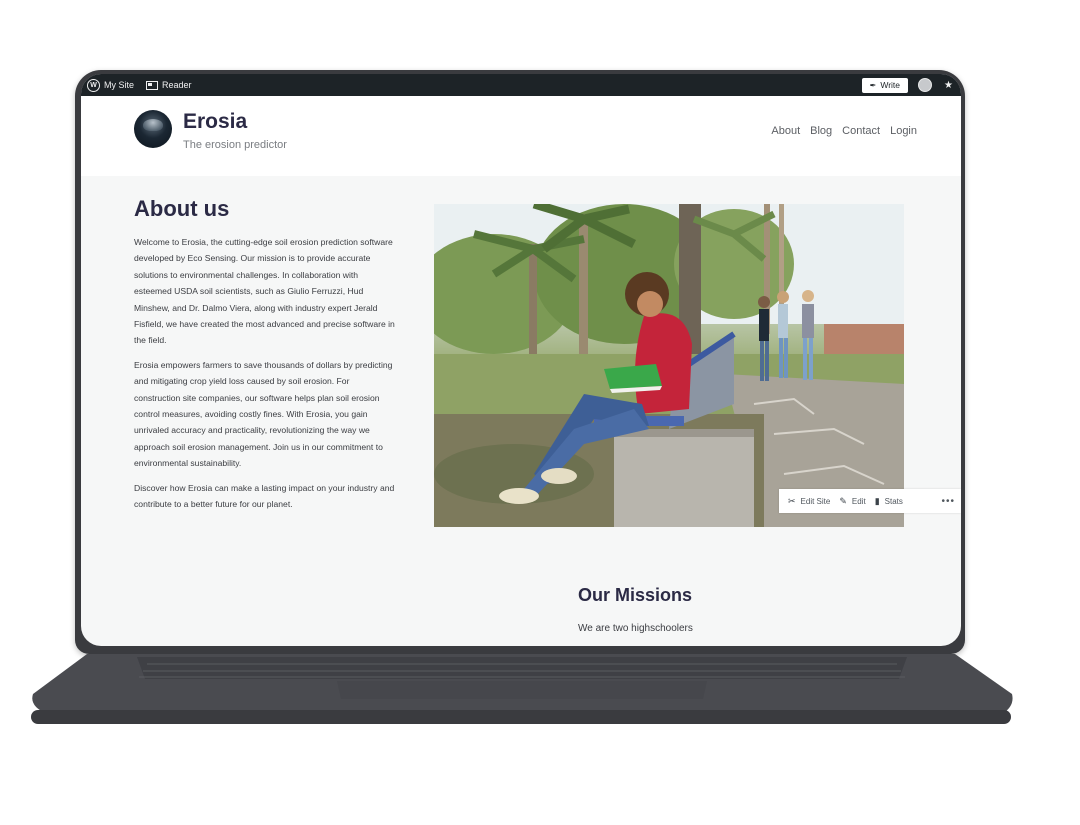 Image resolution: width=1080 pixels, height=825 pixels. What do you see at coordinates (873, 85) in the screenshot?
I see `pen-icon: ✒` at bounding box center [873, 85].